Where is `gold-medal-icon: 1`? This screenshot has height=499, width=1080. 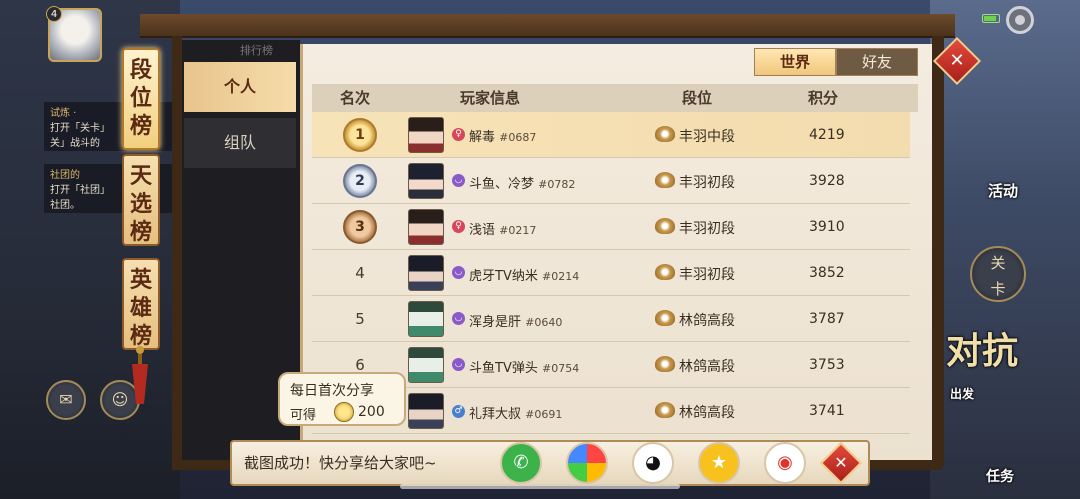
gold-medal-icon: 1 is located at coordinates (360, 135).